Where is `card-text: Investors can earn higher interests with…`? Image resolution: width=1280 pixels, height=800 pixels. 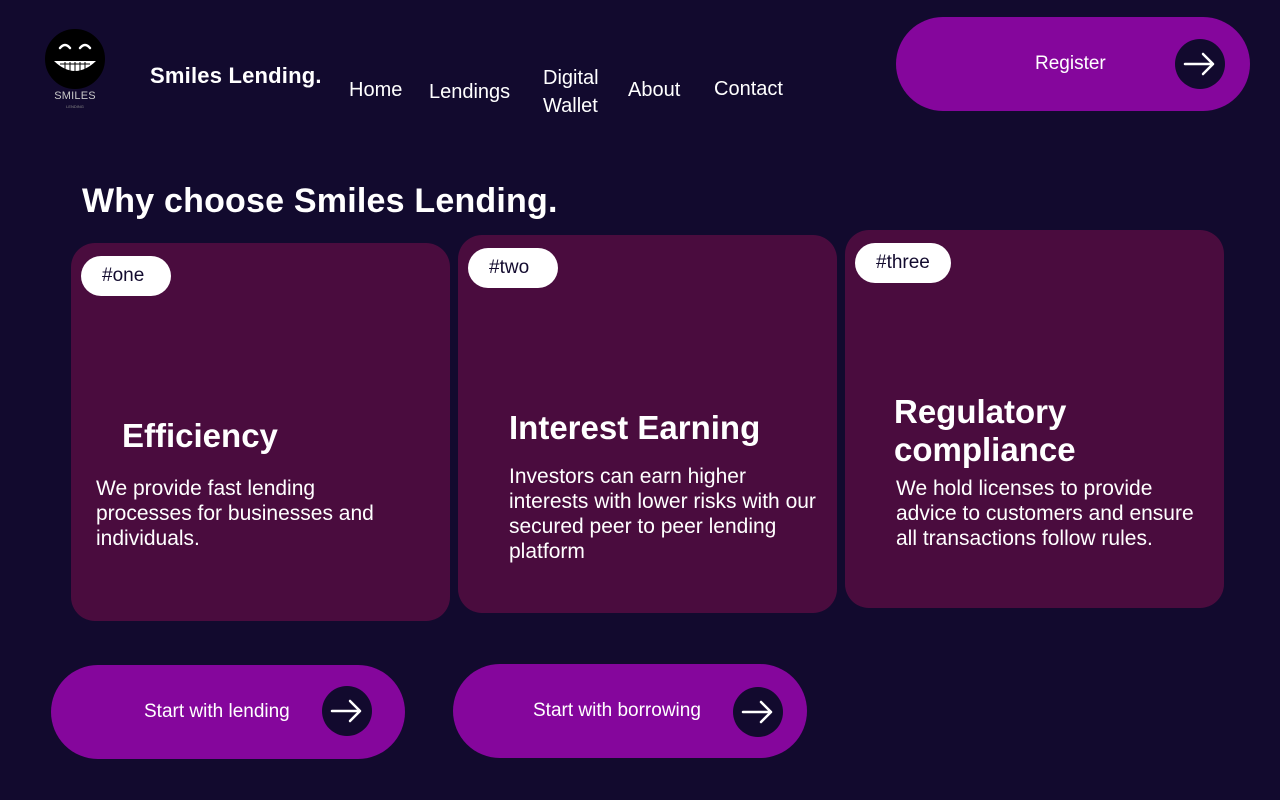 card-text: Investors can earn higher interests with… is located at coordinates (662, 514).